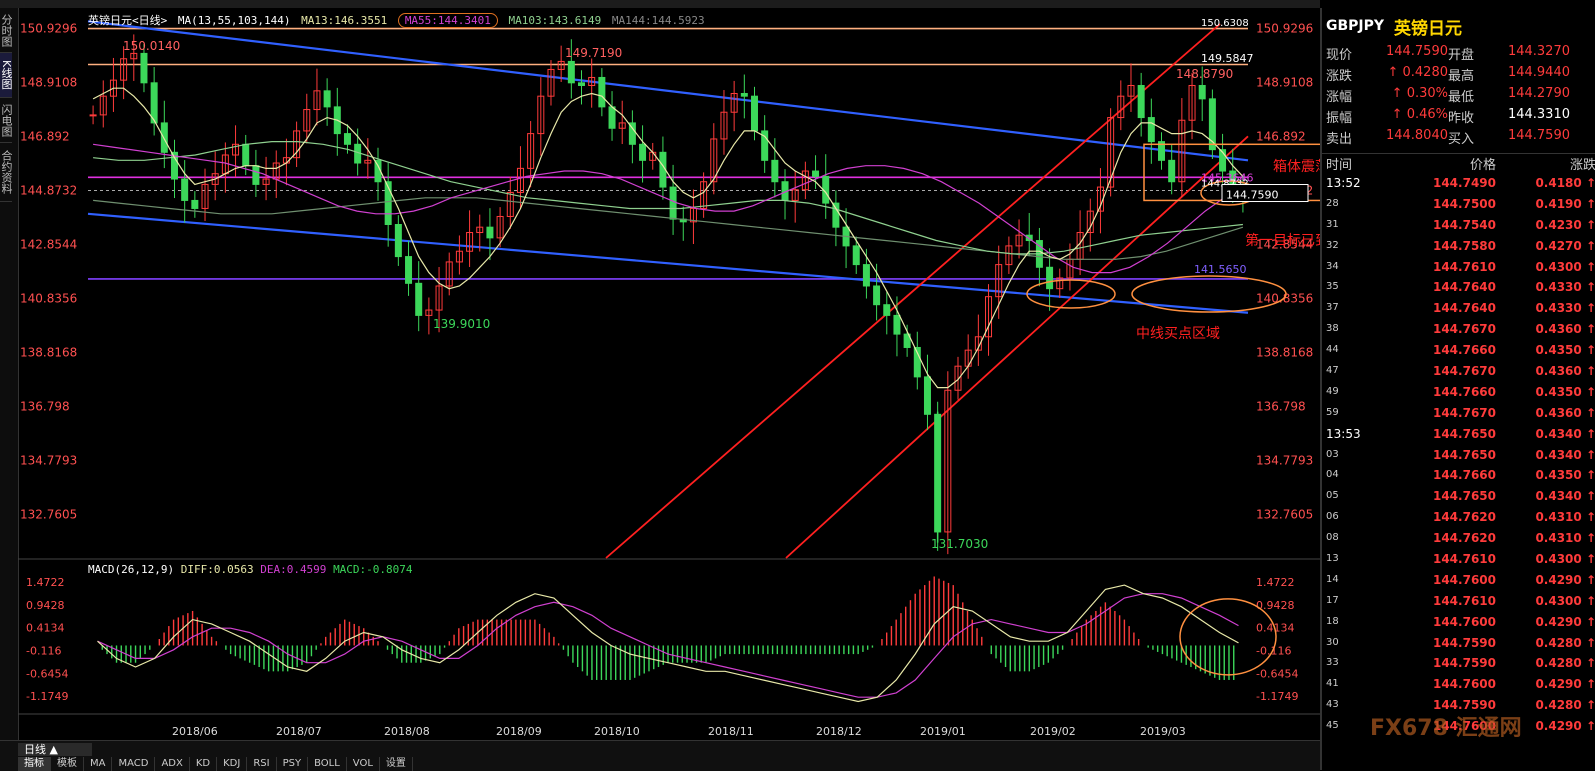  Describe the element at coordinates (1332, 663) in the screenshot. I see `tick-t: 33` at that location.